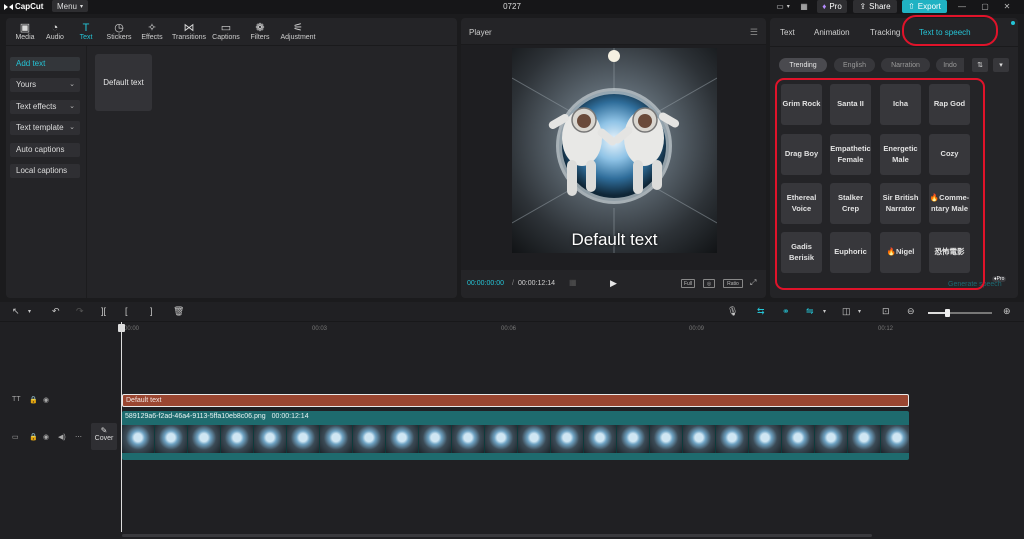 The height and width of the screenshot is (539, 1024). Describe the element at coordinates (226, 31) in the screenshot. I see `tab-captions: ▭ Captions` at that location.